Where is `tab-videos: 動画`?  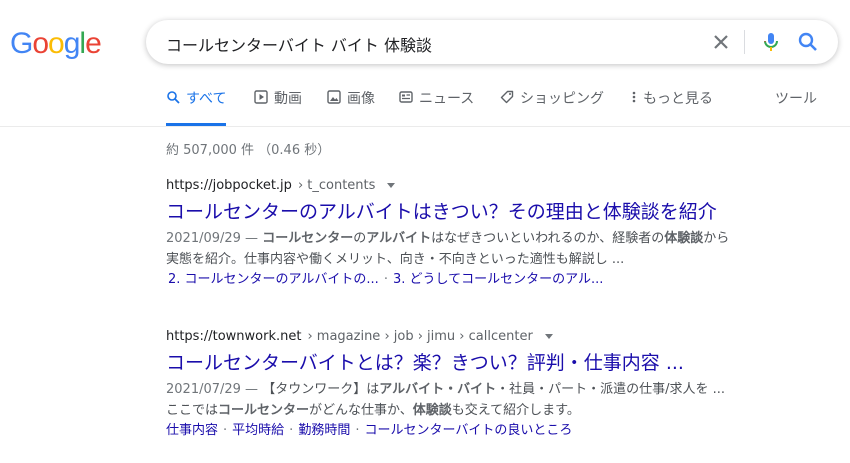 tab-videos: 動画 is located at coordinates (278, 106).